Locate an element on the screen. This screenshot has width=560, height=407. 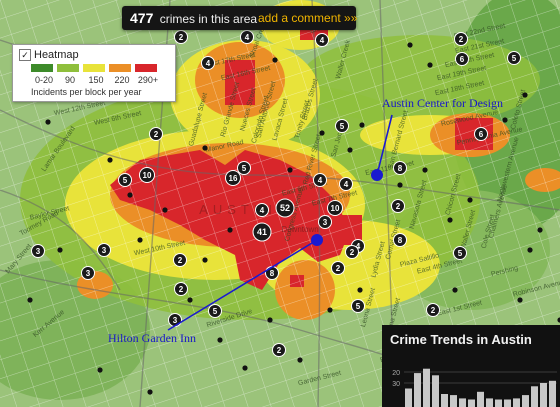
downtown-label: Downtown is located at coordinates (299, 229).